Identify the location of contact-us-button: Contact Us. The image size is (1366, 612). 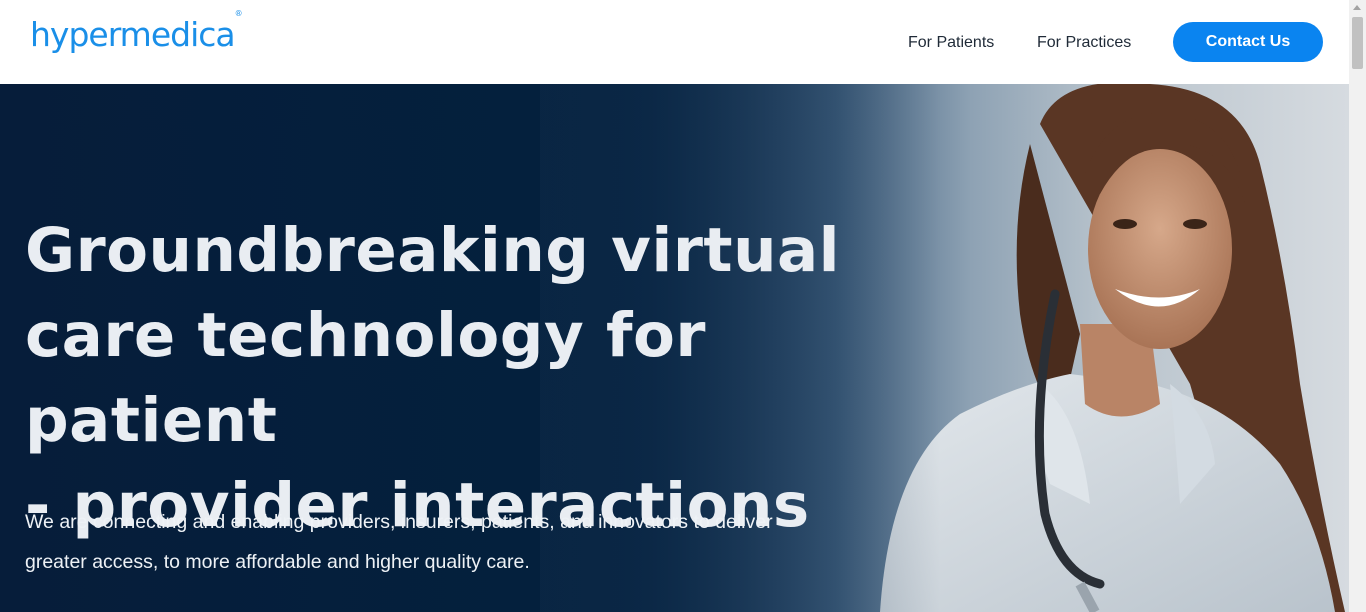
(1248, 42).